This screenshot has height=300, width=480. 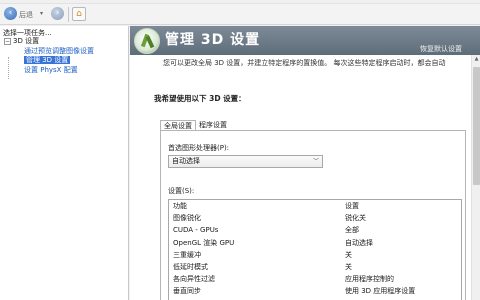 I want to click on chevron-down-icon: ﹀, so click(x=315, y=161).